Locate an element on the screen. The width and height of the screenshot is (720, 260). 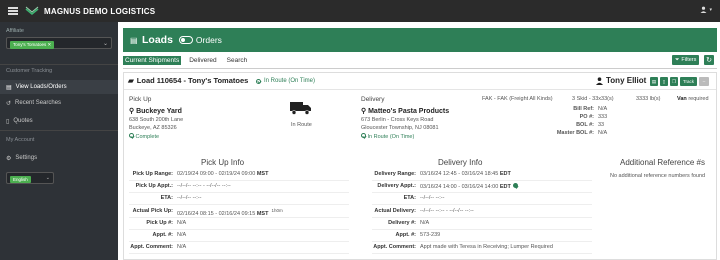
delivery-info-row-label: Delivery Range: is located at coordinates (395, 174).